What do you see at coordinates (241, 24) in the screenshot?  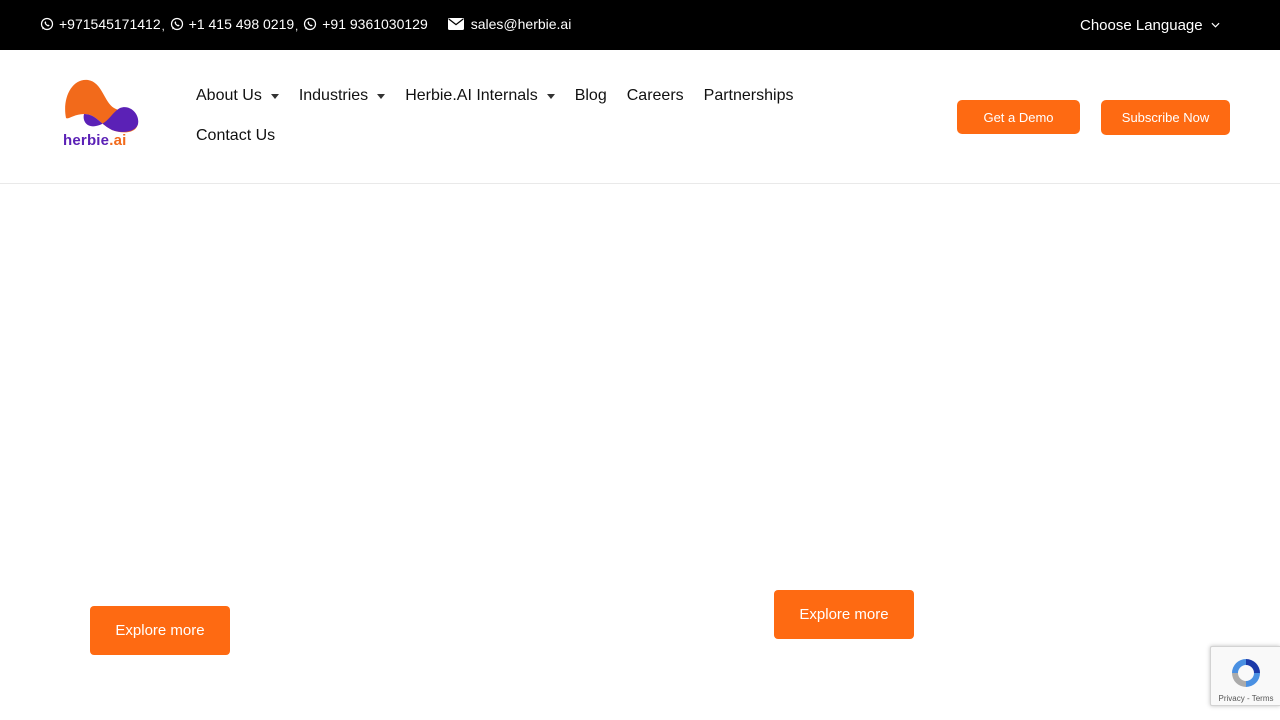 I see `phone-number: +1 415 498 0219` at bounding box center [241, 24].